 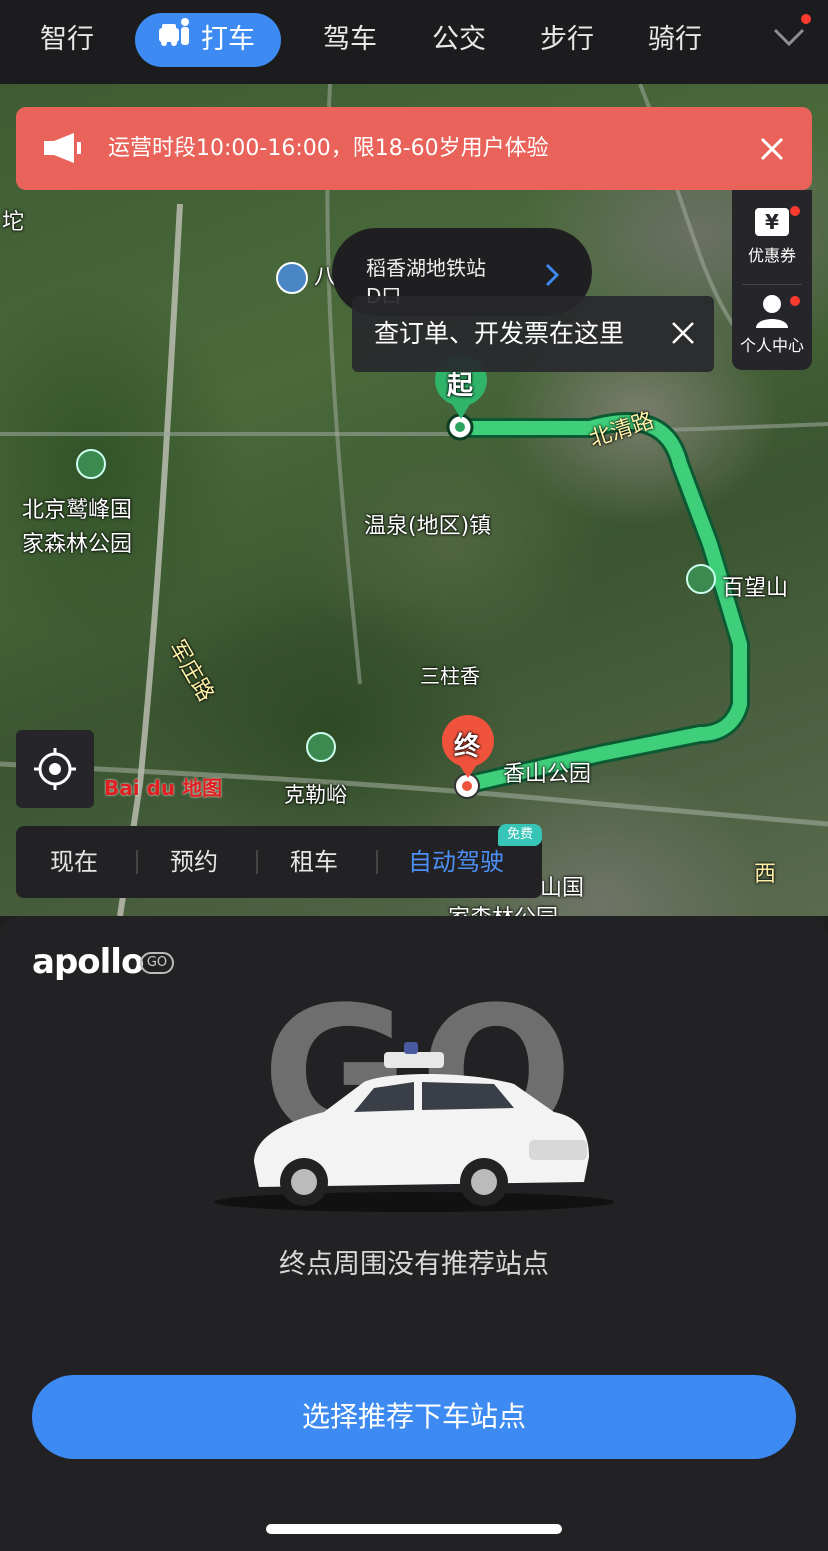 I want to click on profile-button: 个人中心, so click(x=772, y=329).